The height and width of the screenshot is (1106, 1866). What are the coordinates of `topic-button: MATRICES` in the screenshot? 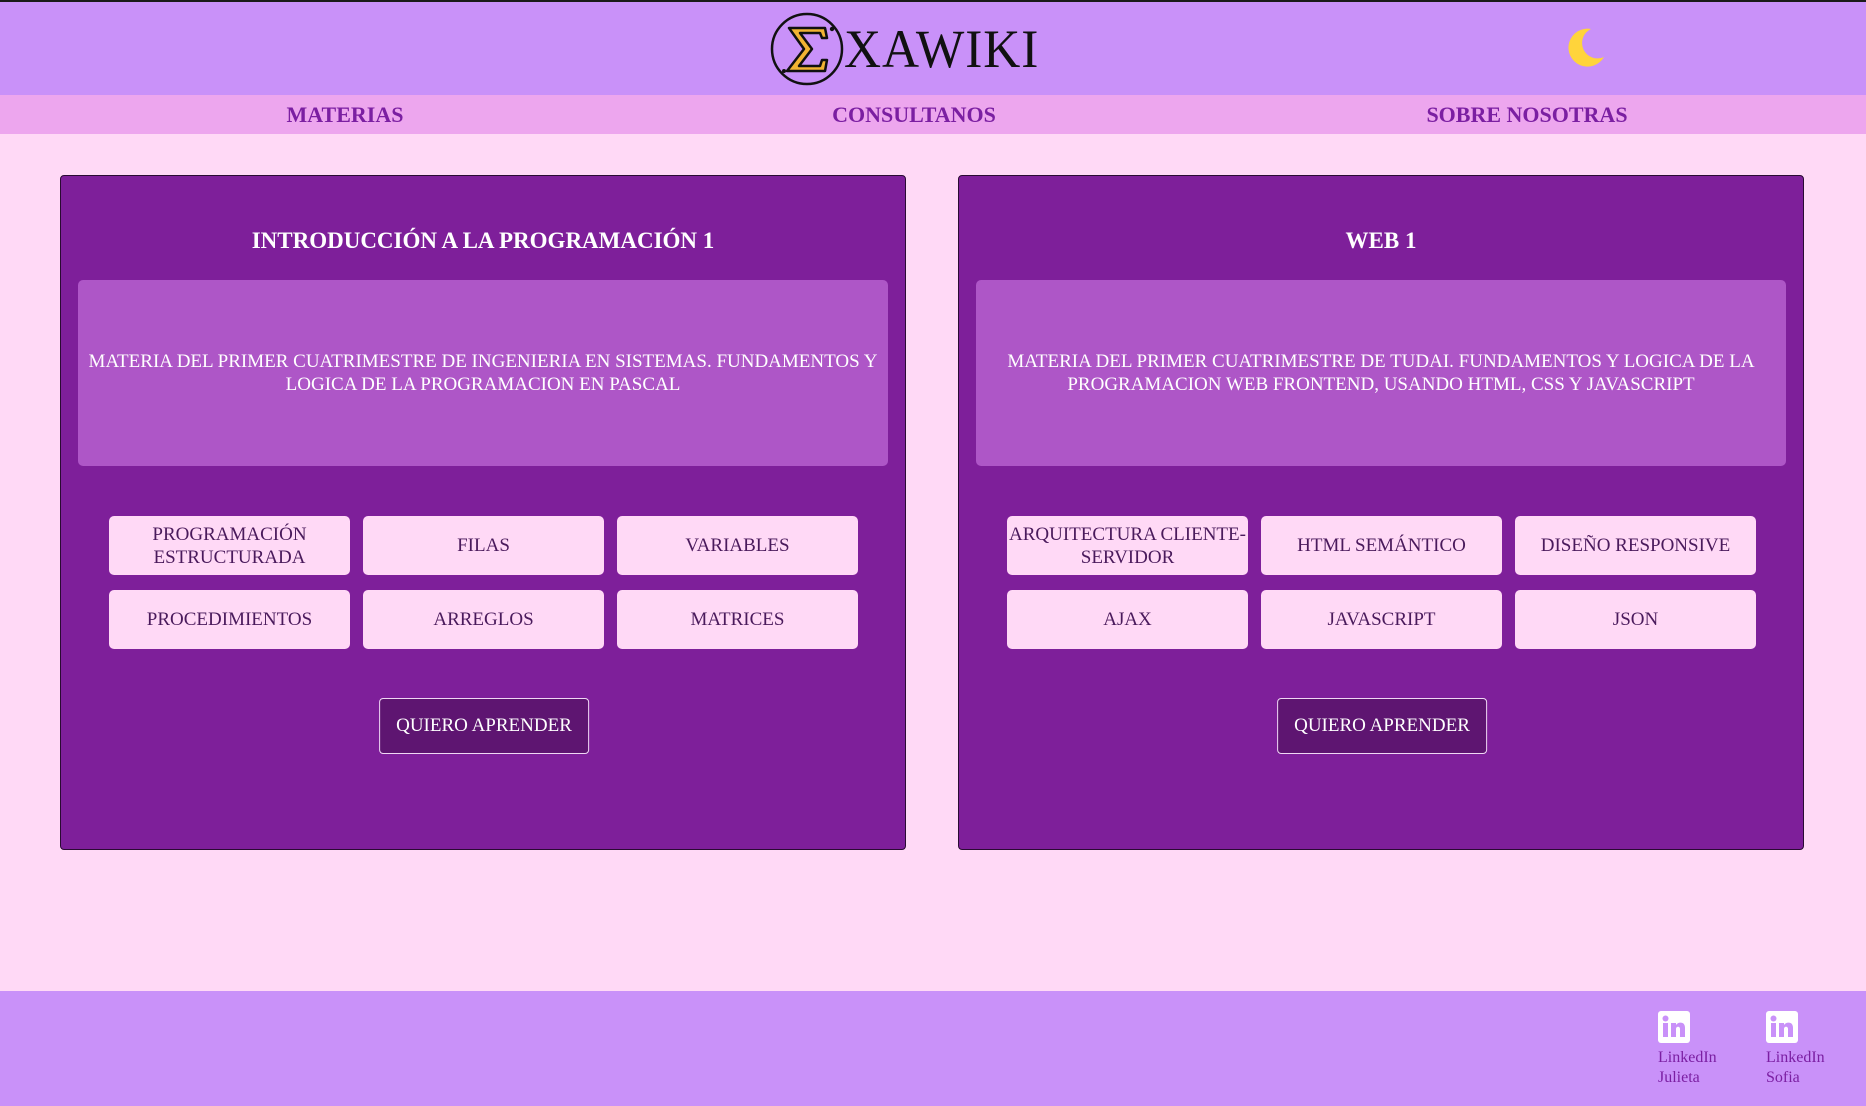 It's located at (737, 619).